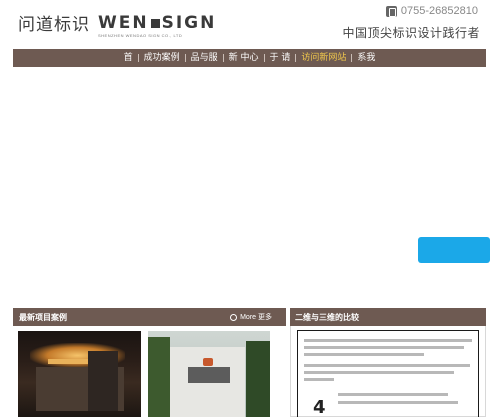  What do you see at coordinates (244, 58) in the screenshot?
I see `nav-item-news-center: 新 中心` at bounding box center [244, 58].